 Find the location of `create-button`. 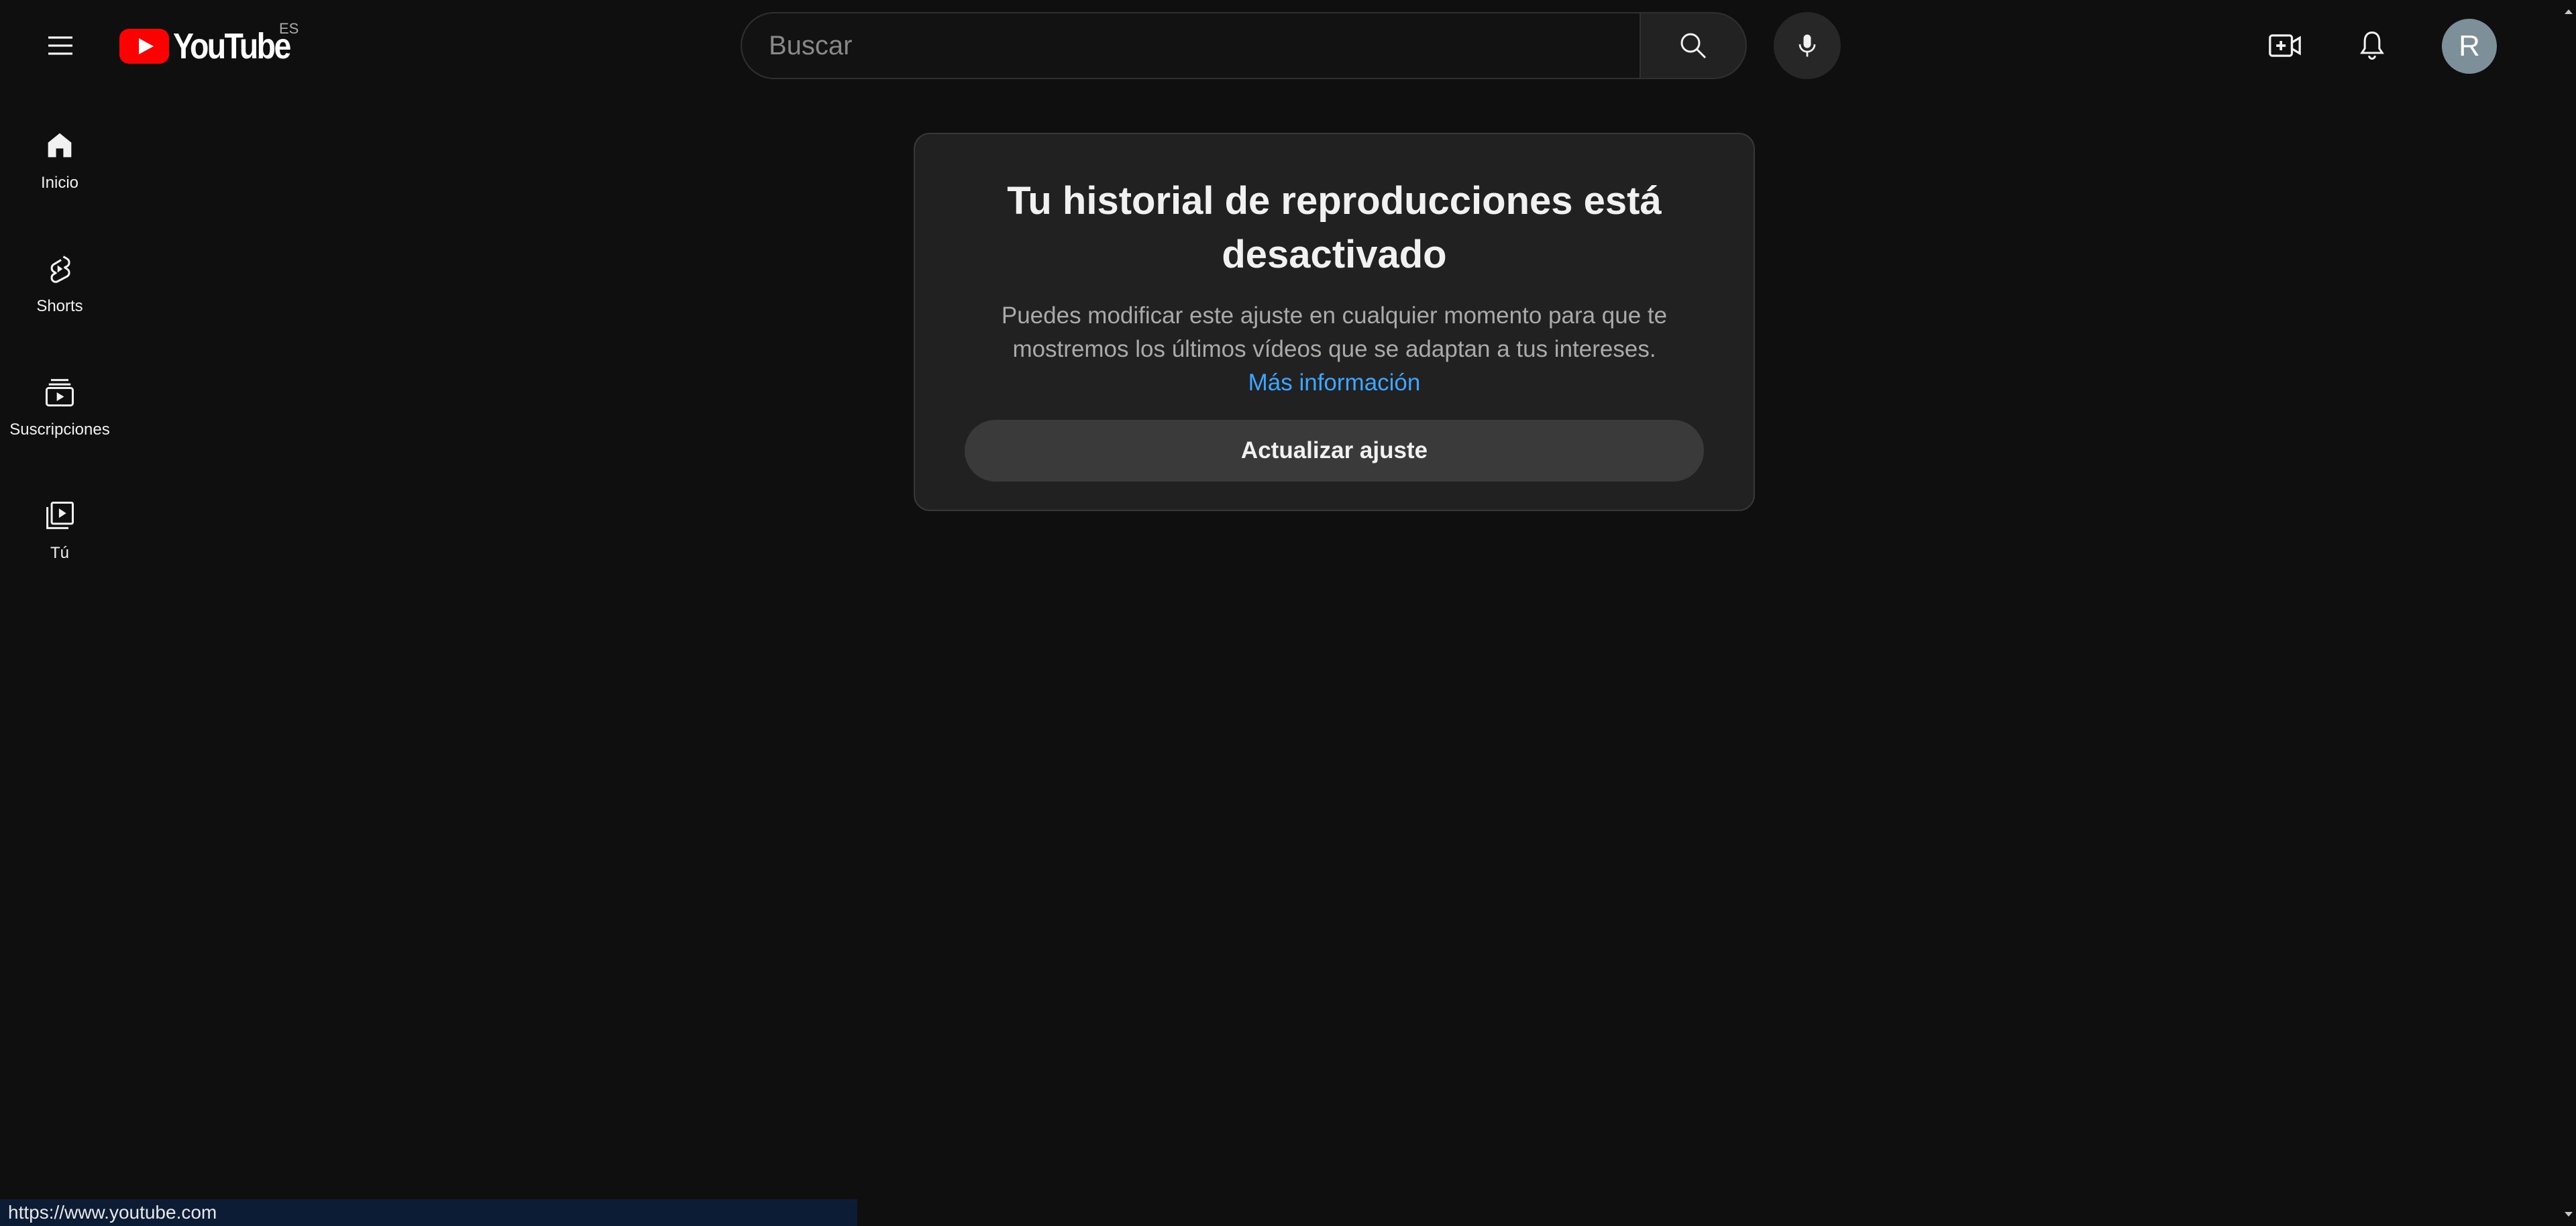

create-button is located at coordinates (2285, 45).